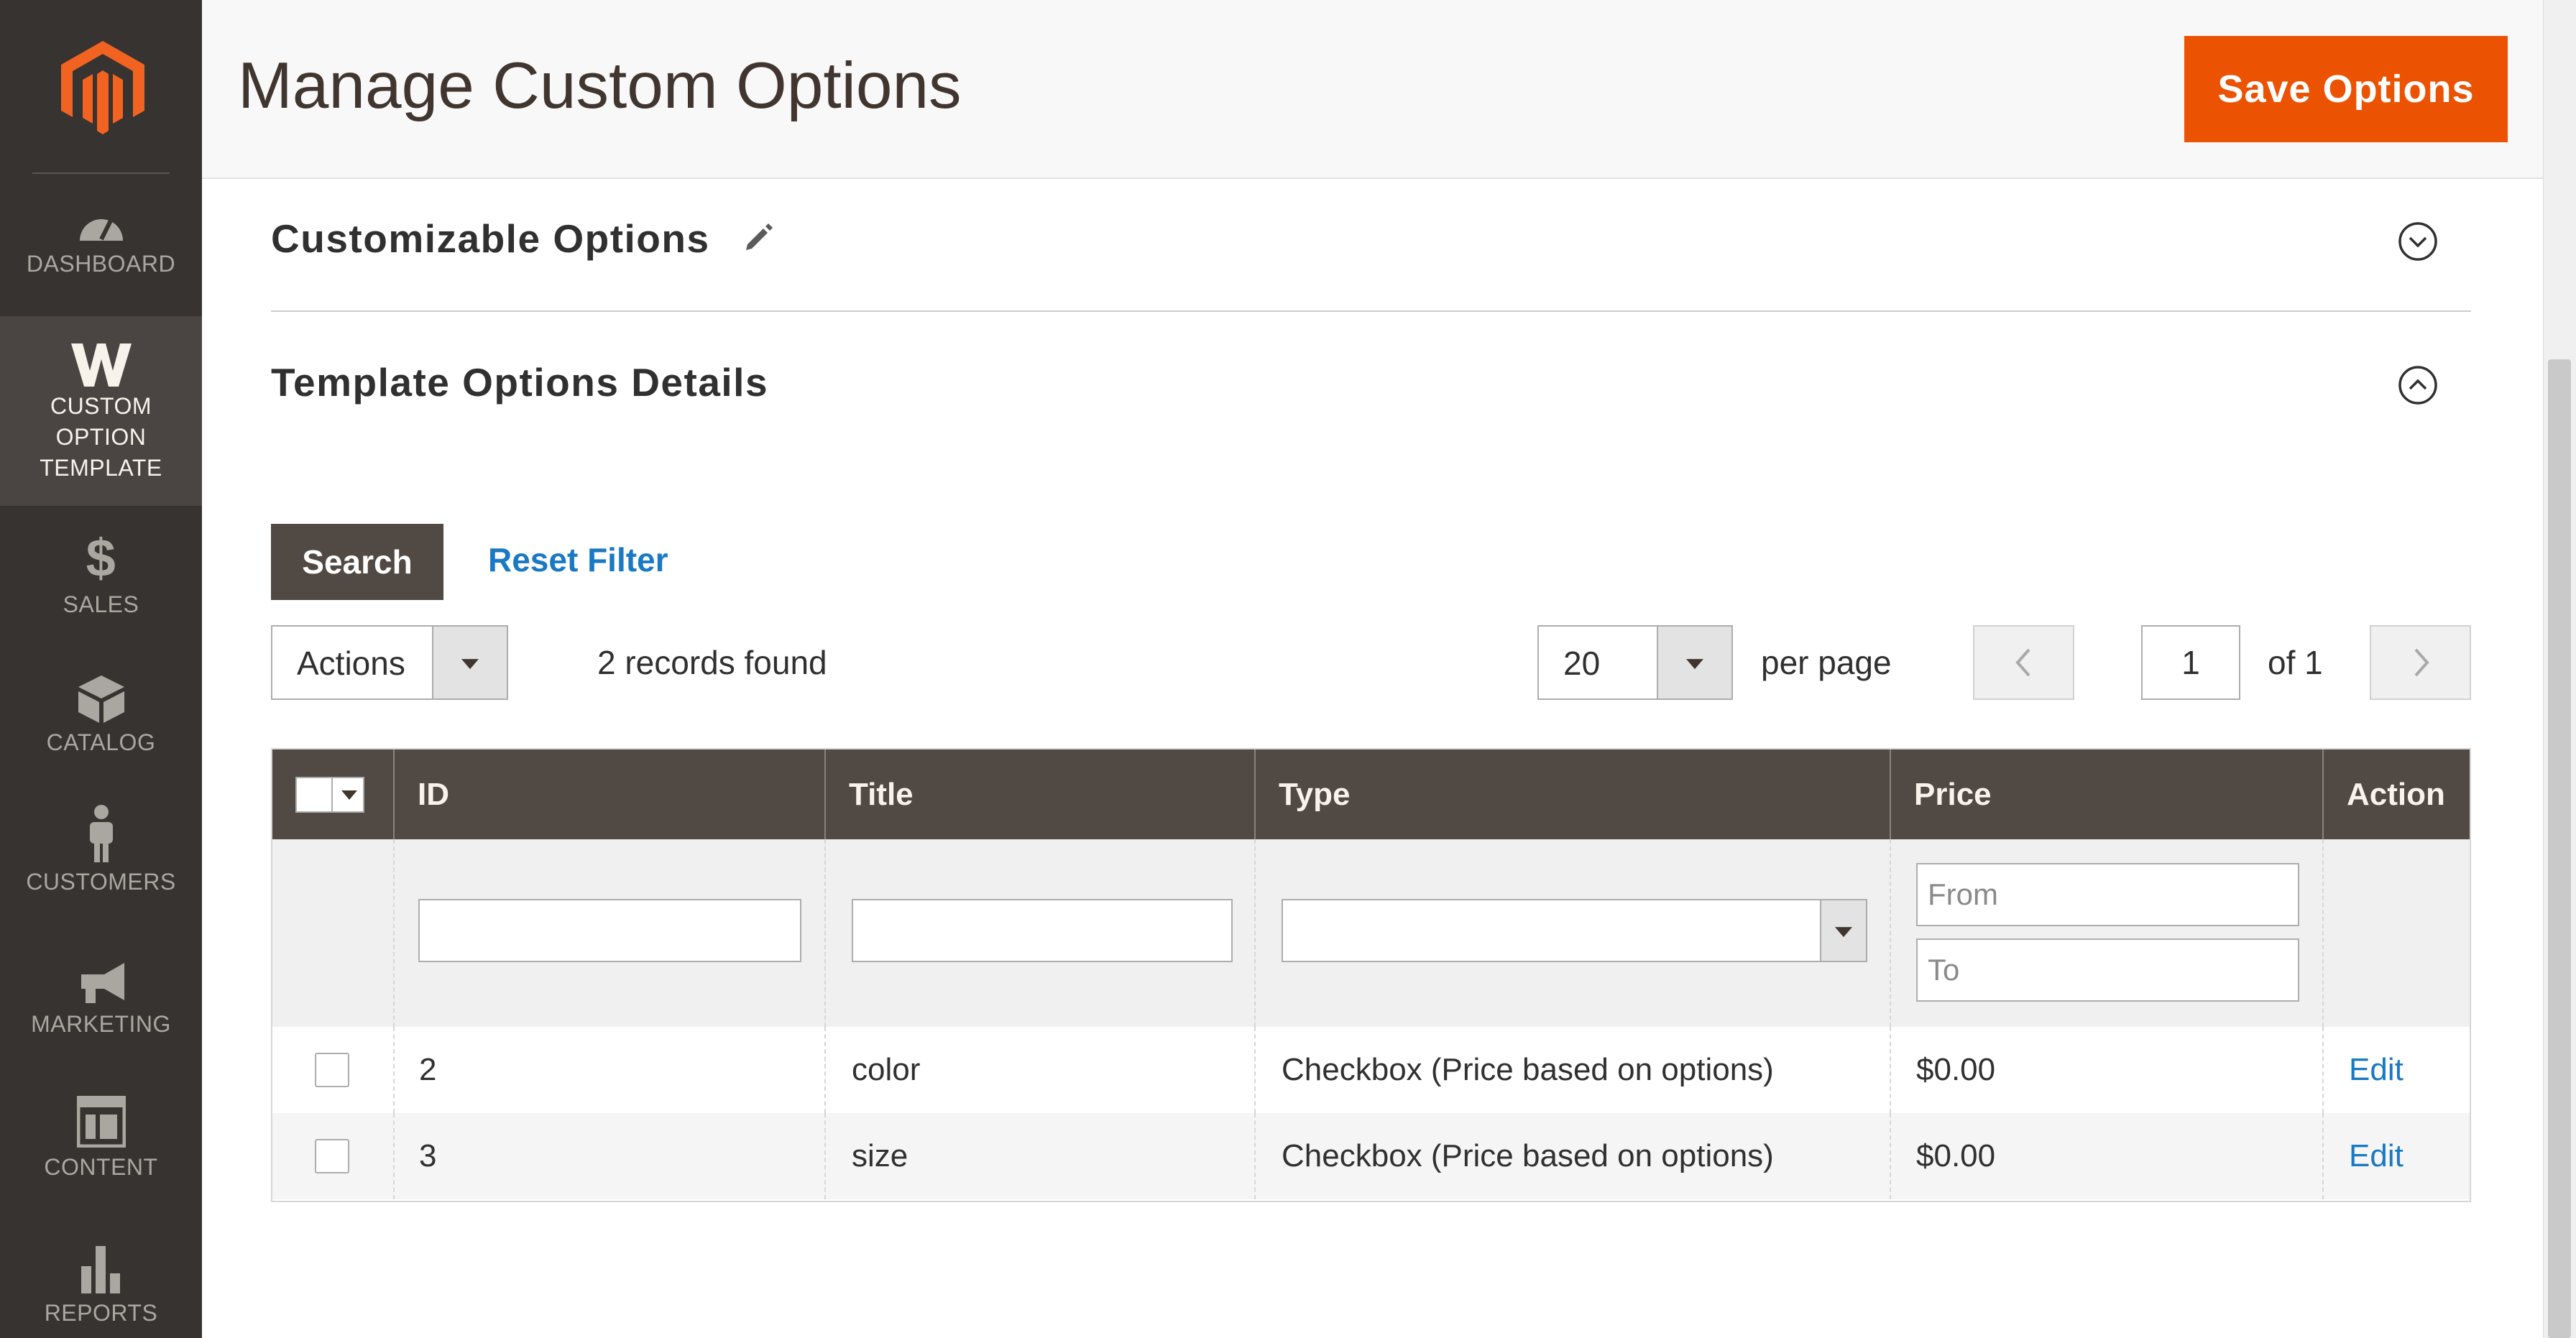 Image resolution: width=2576 pixels, height=1338 pixels. I want to click on nav-dashboard: DASHBOARD, so click(101, 242).